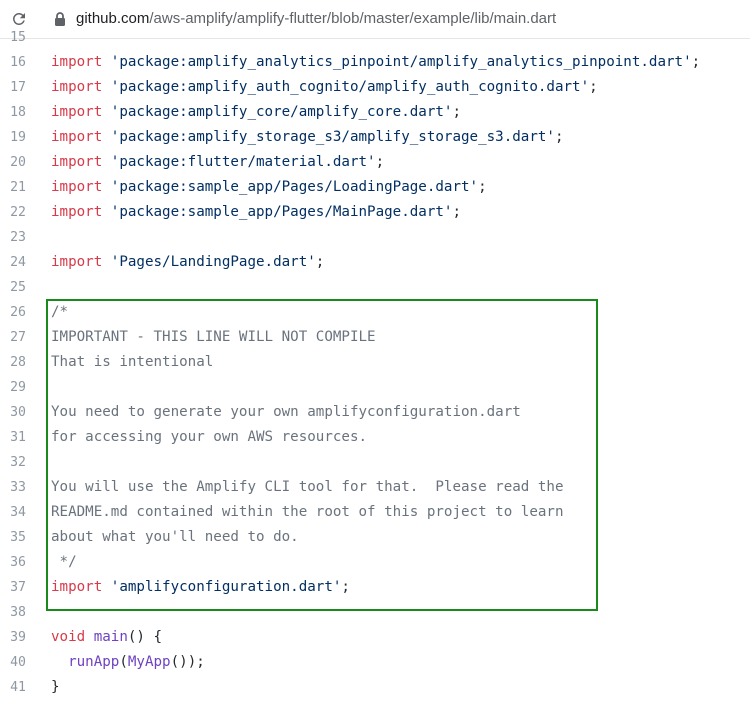  I want to click on line-number: 26, so click(13, 312).